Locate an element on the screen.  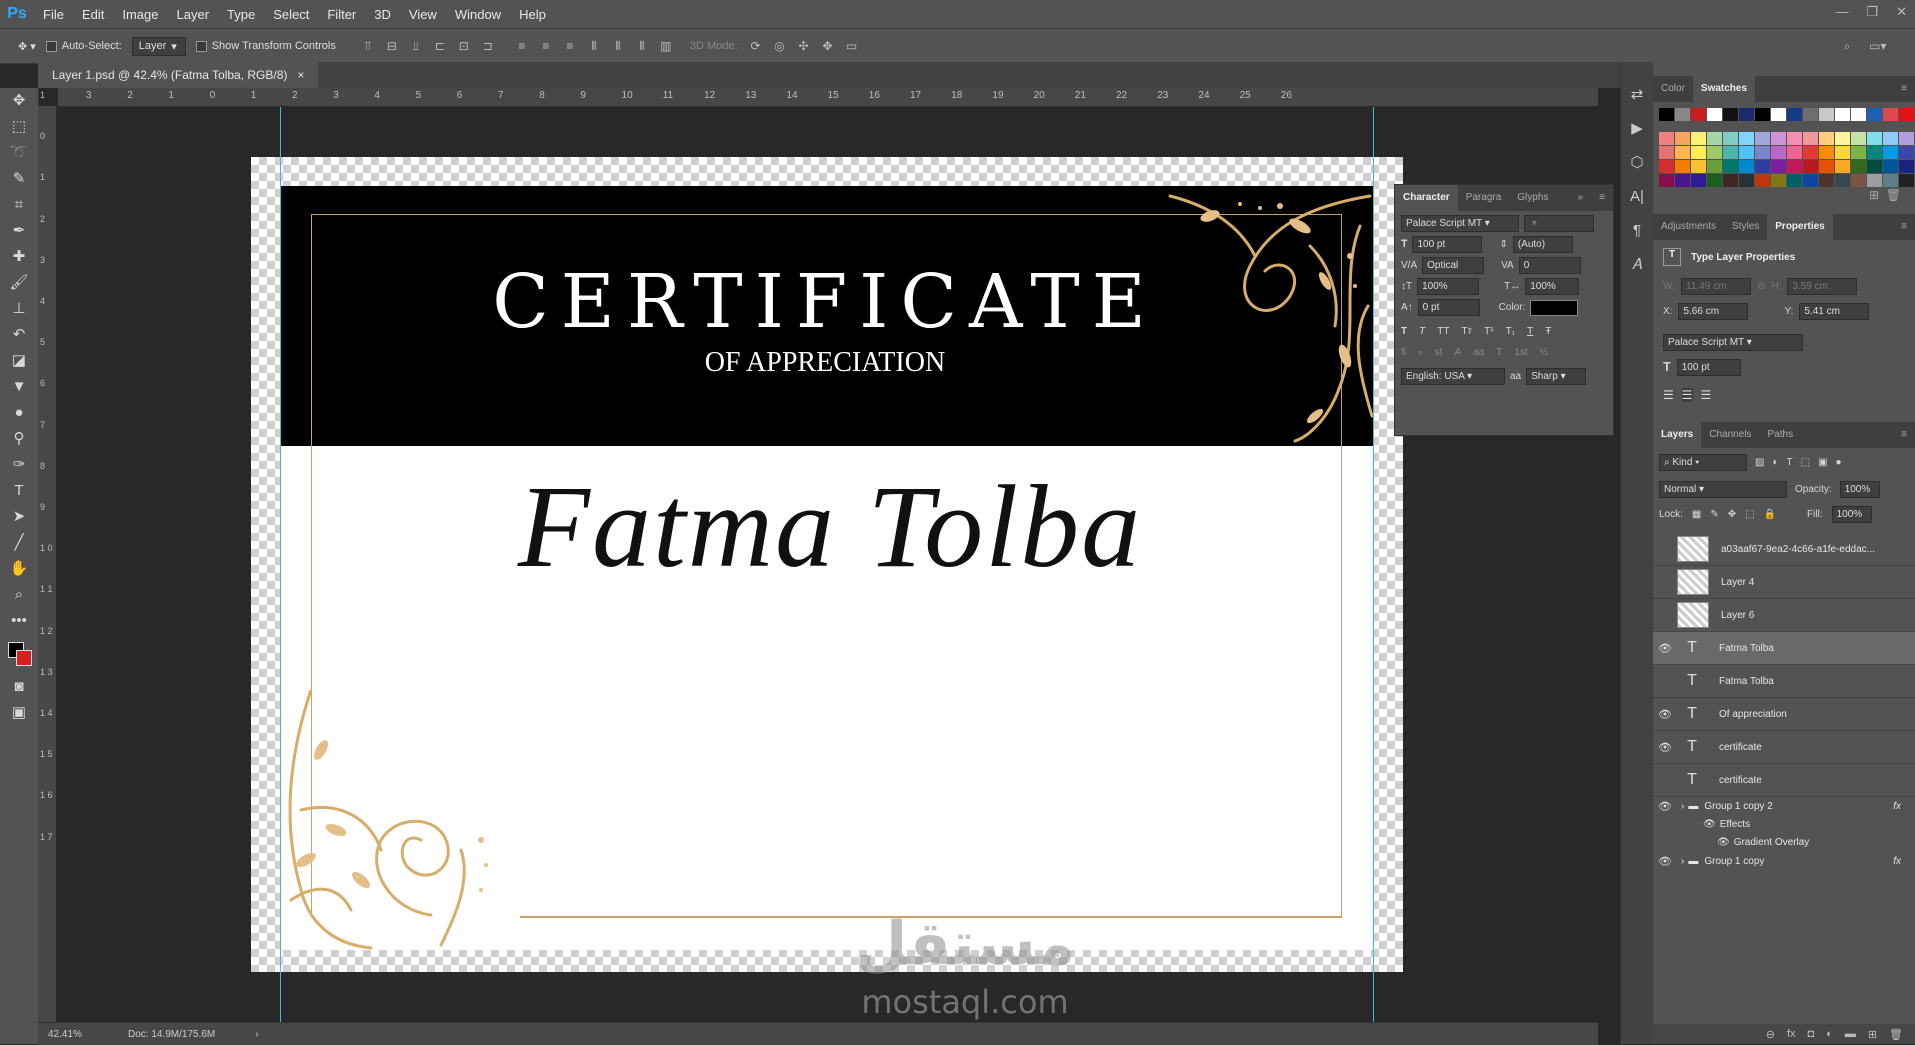
more-tools-icon: ••• is located at coordinates (19, 621).